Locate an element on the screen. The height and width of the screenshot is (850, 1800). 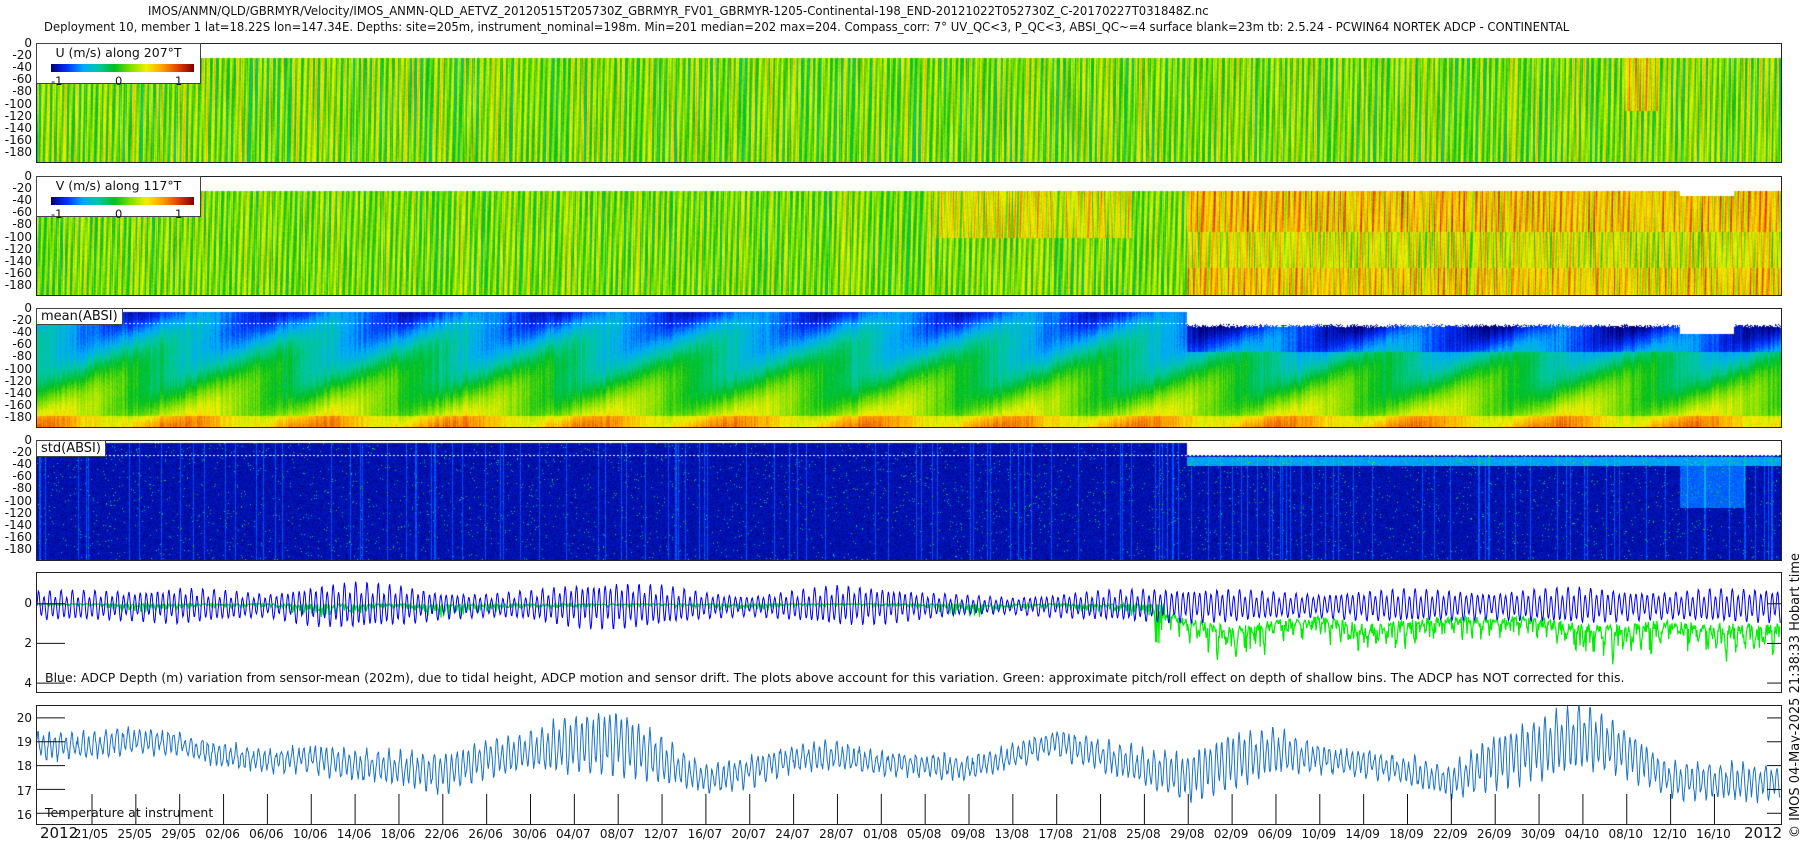
x-tick-label: 01/08 is located at coordinates (880, 834).